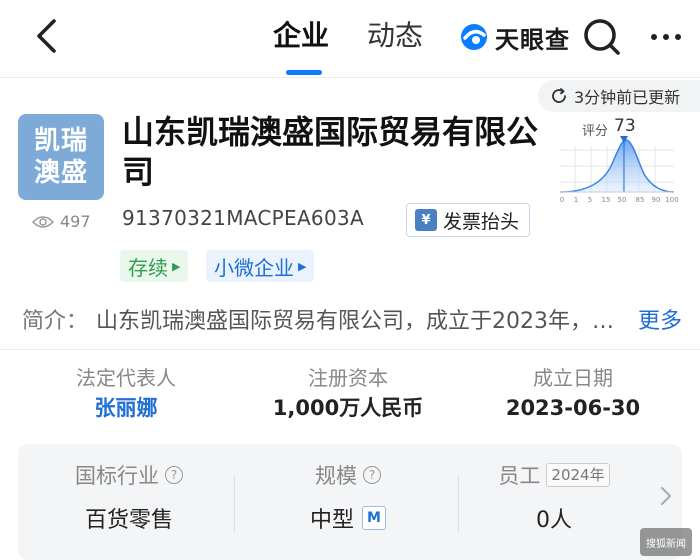 Image resolution: width=700 pixels, height=560 pixels. I want to click on axis-tick: 85, so click(640, 200).